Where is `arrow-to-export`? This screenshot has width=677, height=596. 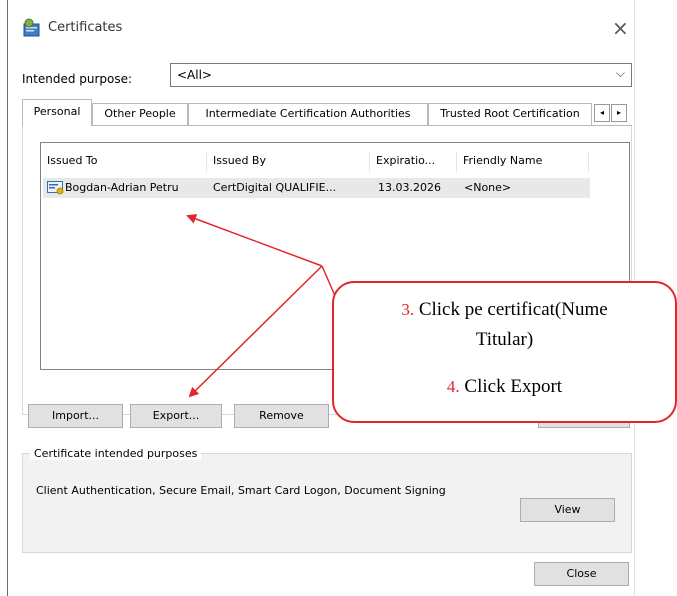 arrow-to-export is located at coordinates (255, 331).